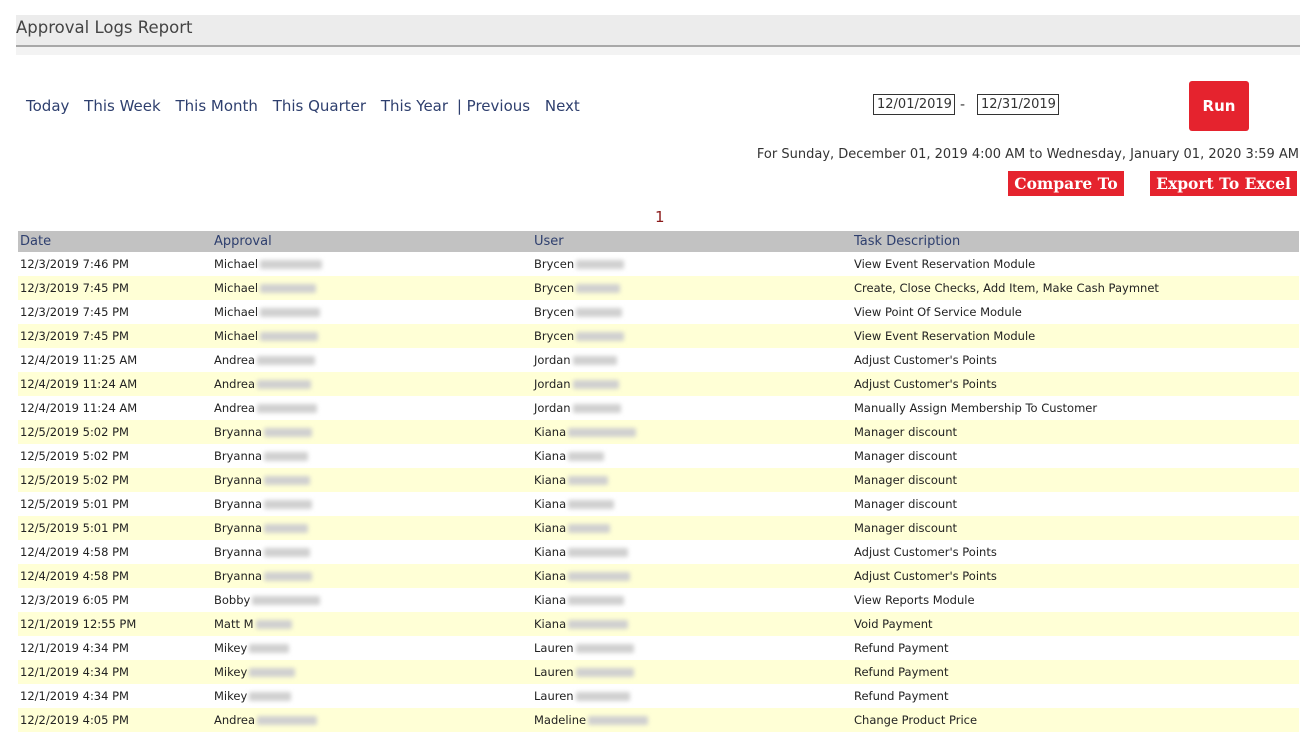 The width and height of the screenshot is (1314, 735). I want to click on cell-date-text: 12/3/2019 6:05 PM, so click(74, 600).